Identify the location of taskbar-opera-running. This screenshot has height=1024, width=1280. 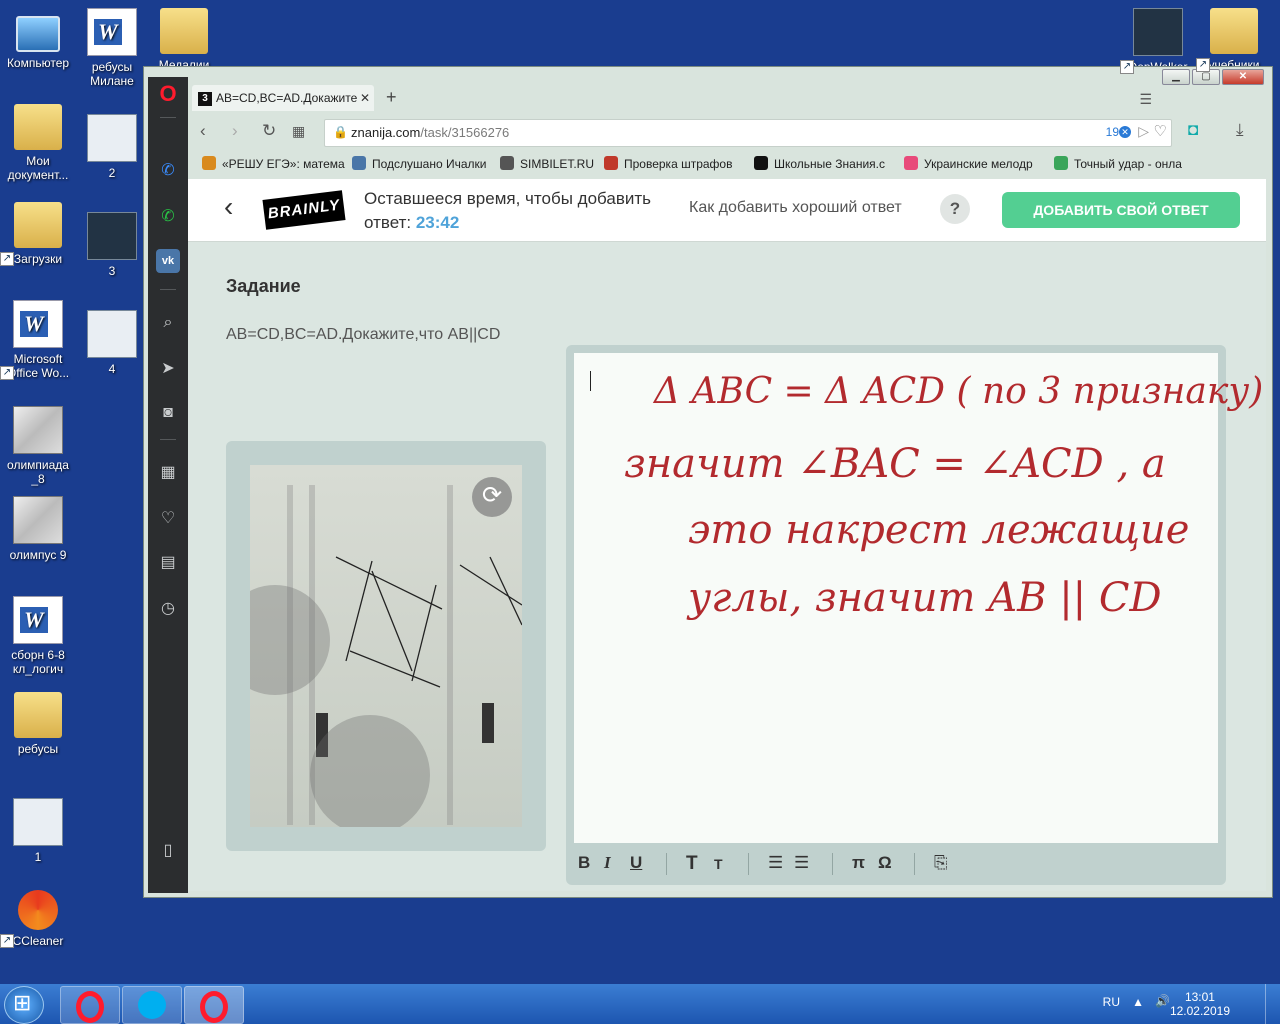
(214, 1005).